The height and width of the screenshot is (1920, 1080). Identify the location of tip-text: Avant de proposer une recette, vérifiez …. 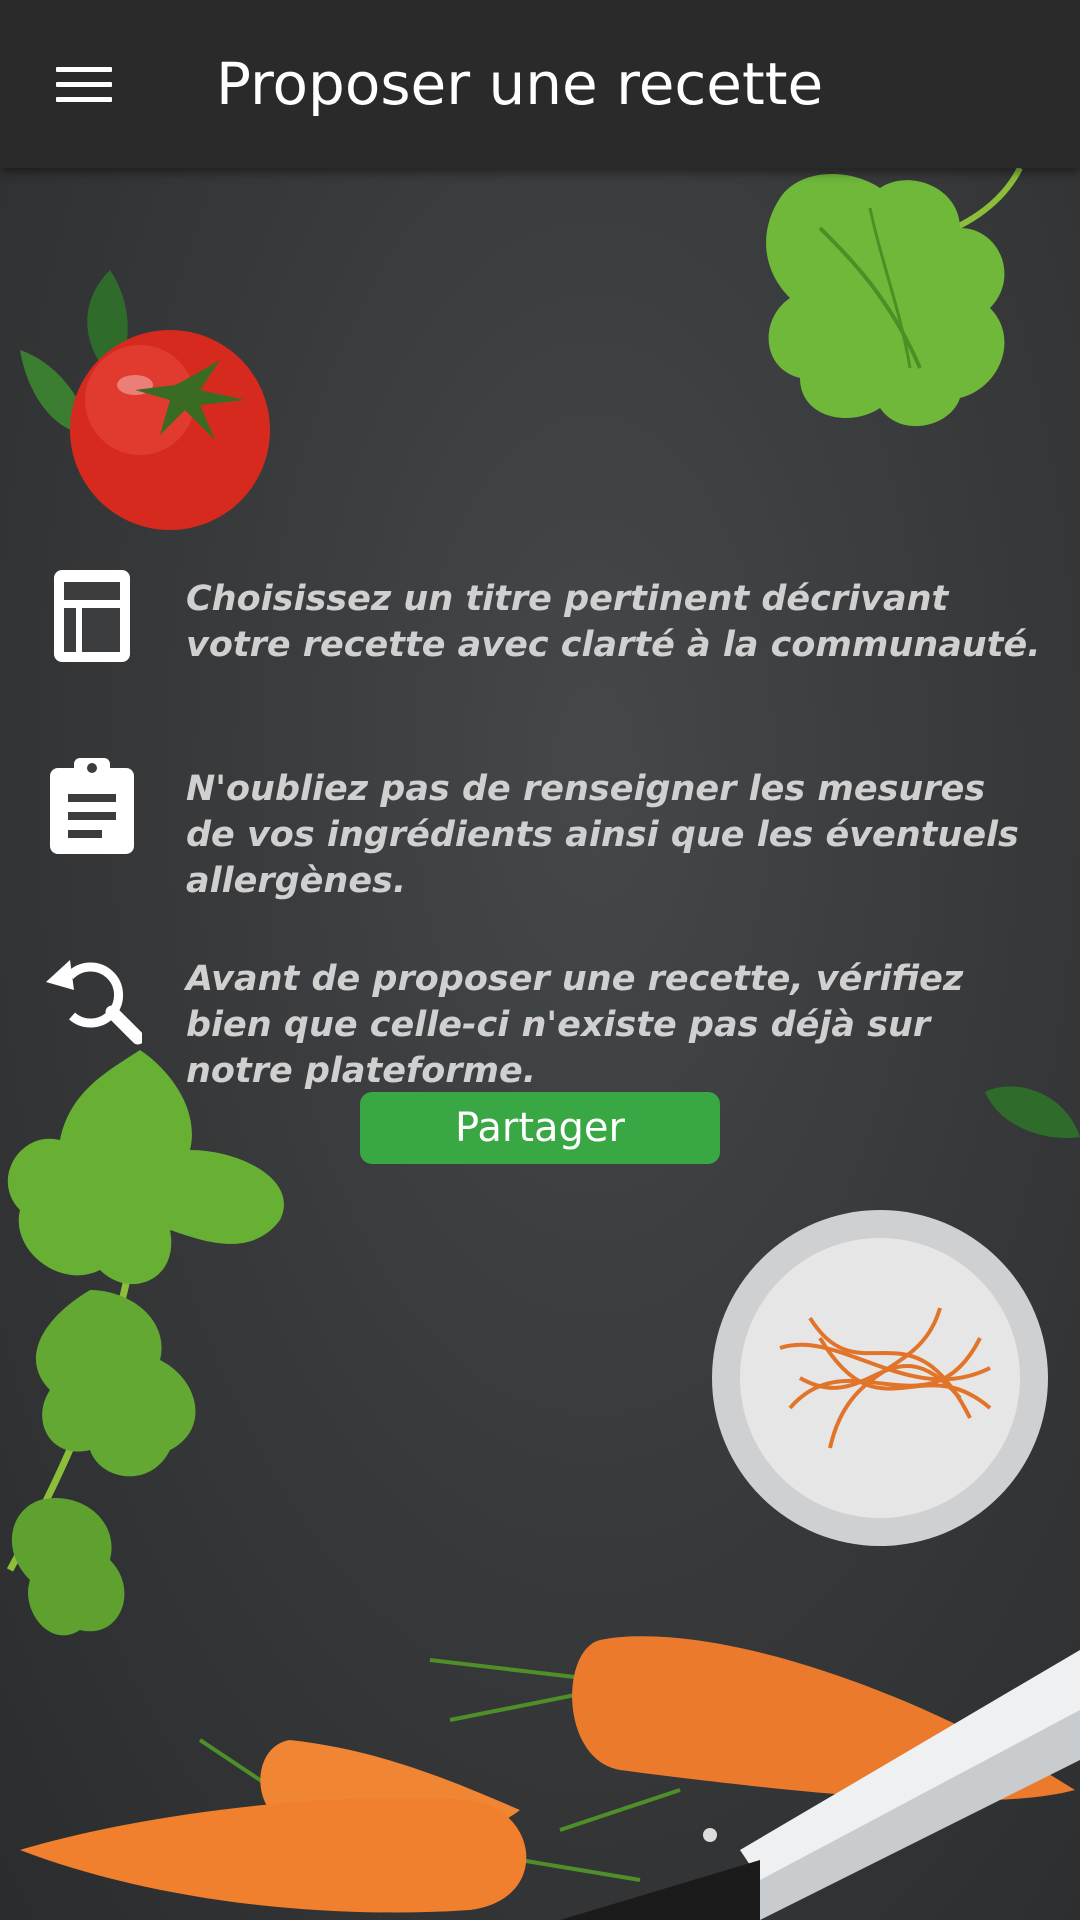
(575, 1025).